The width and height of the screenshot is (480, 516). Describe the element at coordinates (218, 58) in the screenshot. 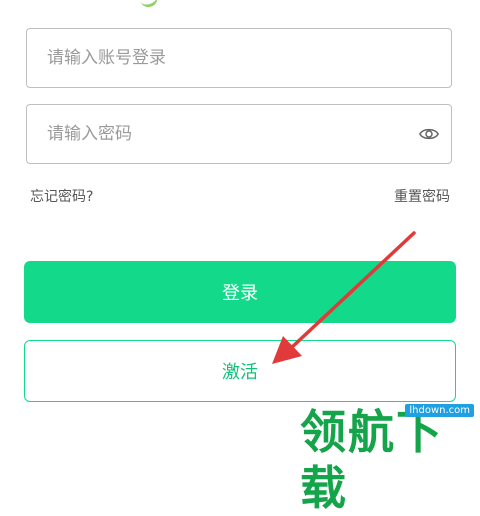

I see `account-input` at that location.